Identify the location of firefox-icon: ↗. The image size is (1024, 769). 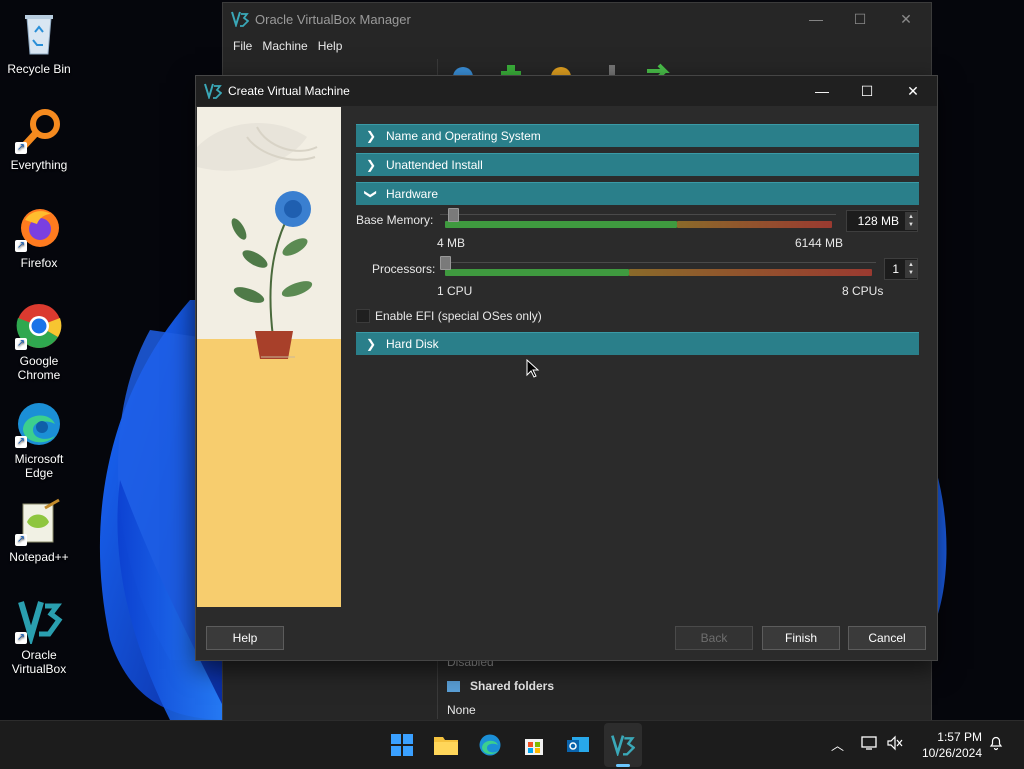
(39, 228).